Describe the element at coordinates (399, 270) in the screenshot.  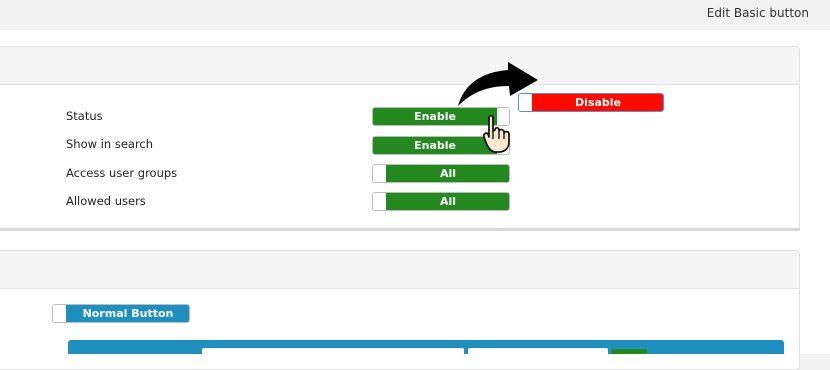
I see `button-panel-header` at that location.